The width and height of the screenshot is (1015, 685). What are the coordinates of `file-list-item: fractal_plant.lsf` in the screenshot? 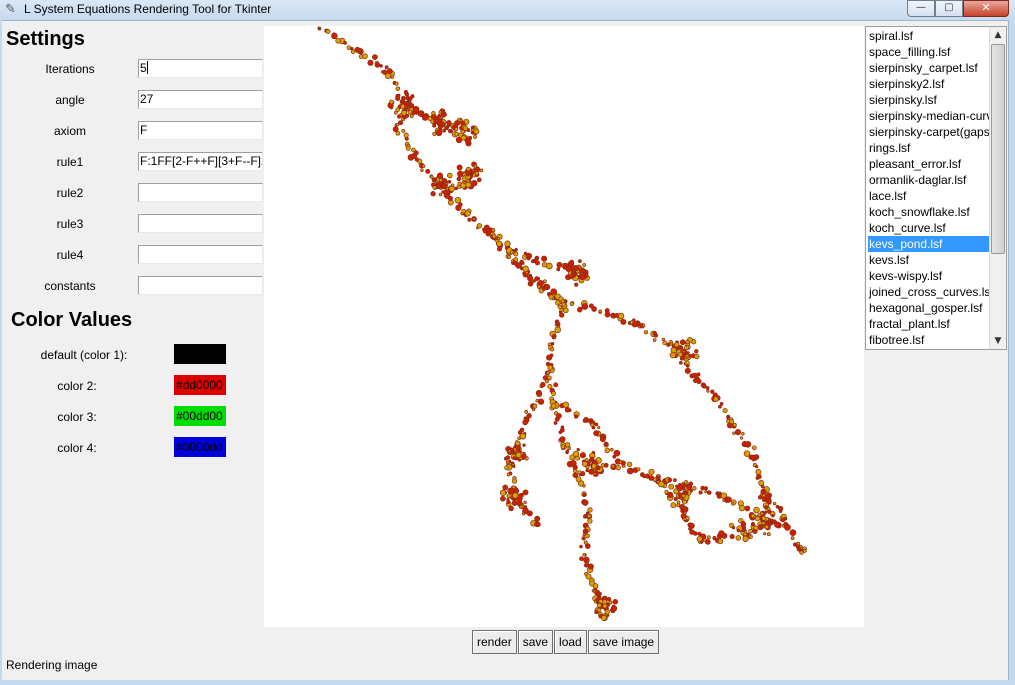 It's located at (928, 324).